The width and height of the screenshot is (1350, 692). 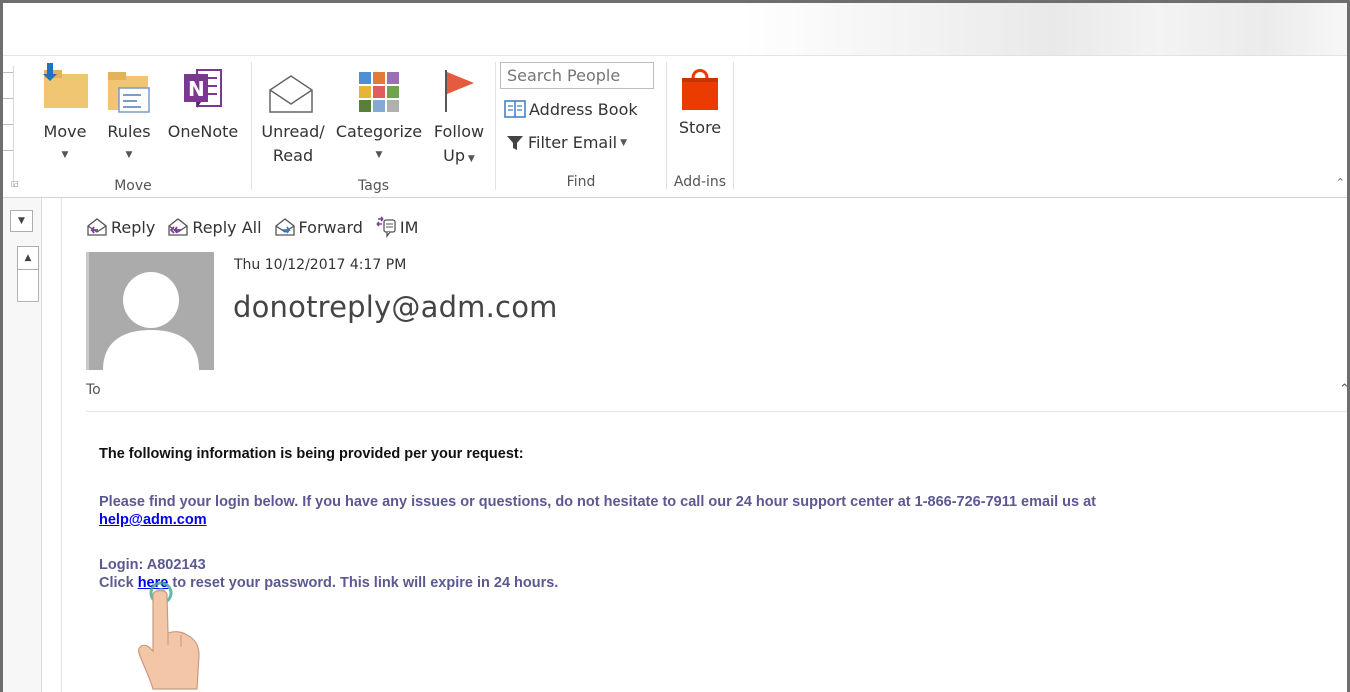 I want to click on categorize-icon, so click(x=379, y=92).